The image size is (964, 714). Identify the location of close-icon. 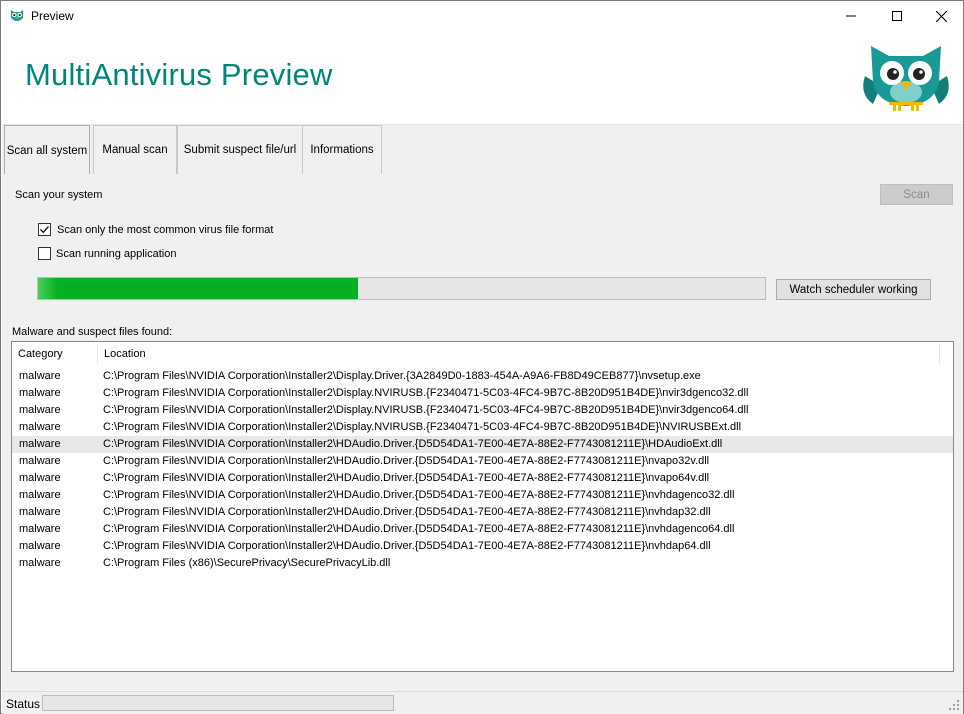
(941, 16).